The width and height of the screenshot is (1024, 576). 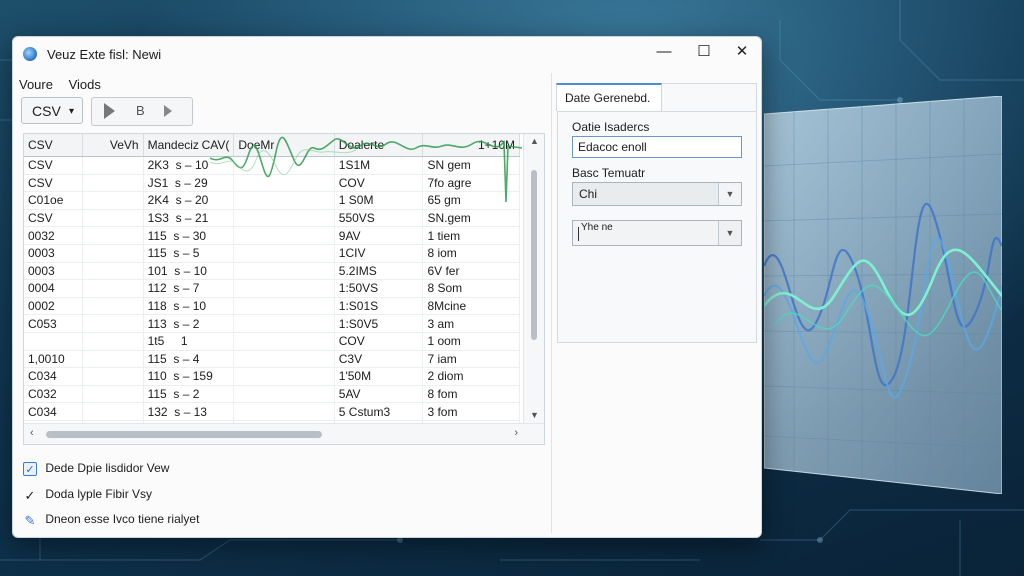 What do you see at coordinates (53, 271) in the screenshot?
I see `table-cell: 0003` at bounding box center [53, 271].